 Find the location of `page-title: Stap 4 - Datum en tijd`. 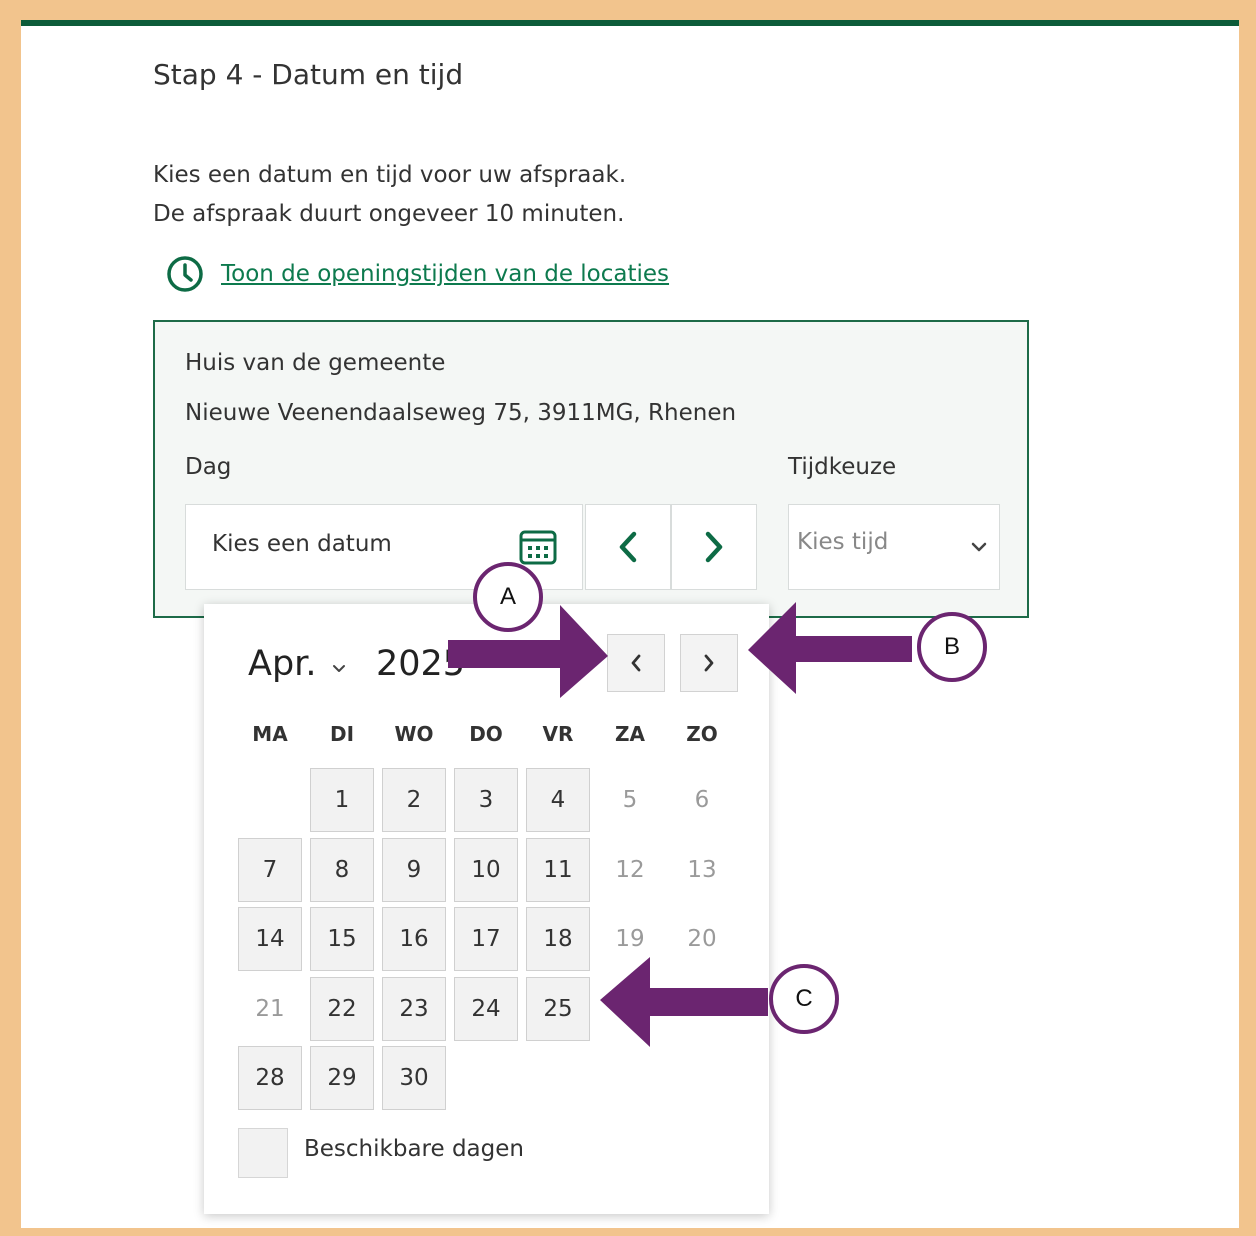

page-title: Stap 4 - Datum en tijd is located at coordinates (308, 74).